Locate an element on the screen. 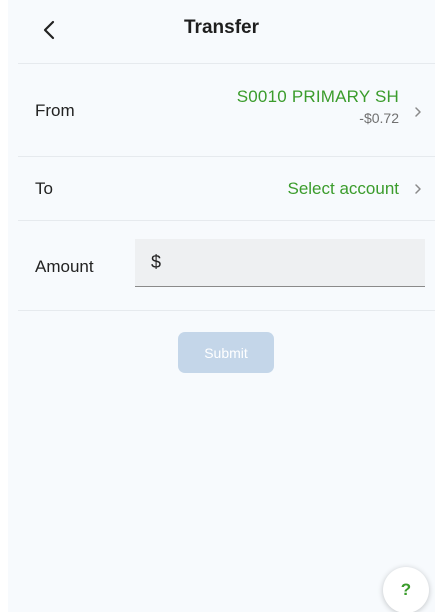 The width and height of the screenshot is (435, 612). from-account-name: S0010 PRIMARY SH is located at coordinates (317, 96).